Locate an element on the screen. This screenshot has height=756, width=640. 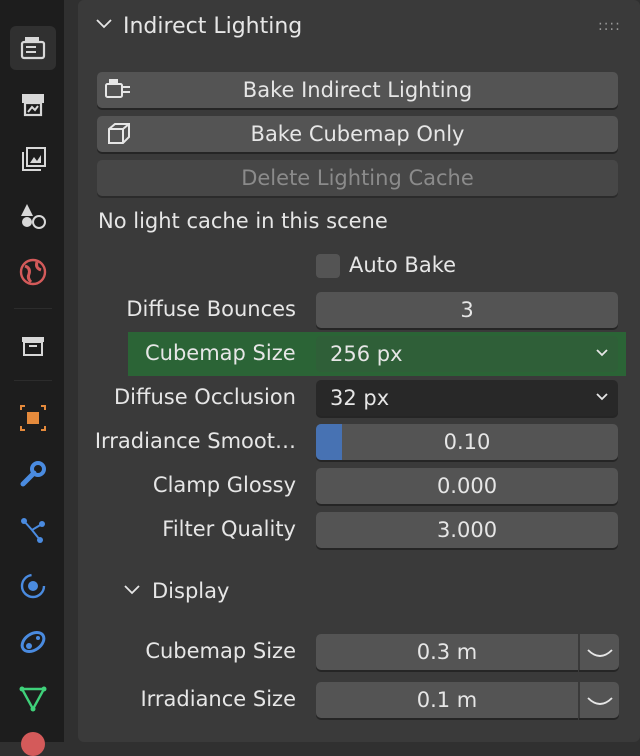
display-cubemap-size-field: 0.3 m is located at coordinates (447, 652).